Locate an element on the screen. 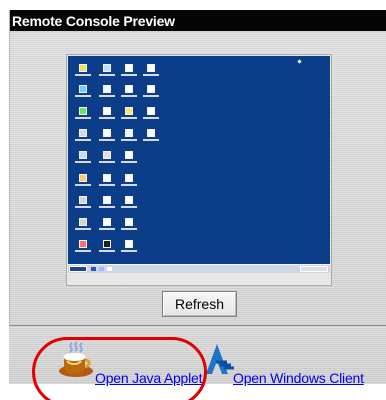 The width and height of the screenshot is (386, 400). system-tray is located at coordinates (314, 269).